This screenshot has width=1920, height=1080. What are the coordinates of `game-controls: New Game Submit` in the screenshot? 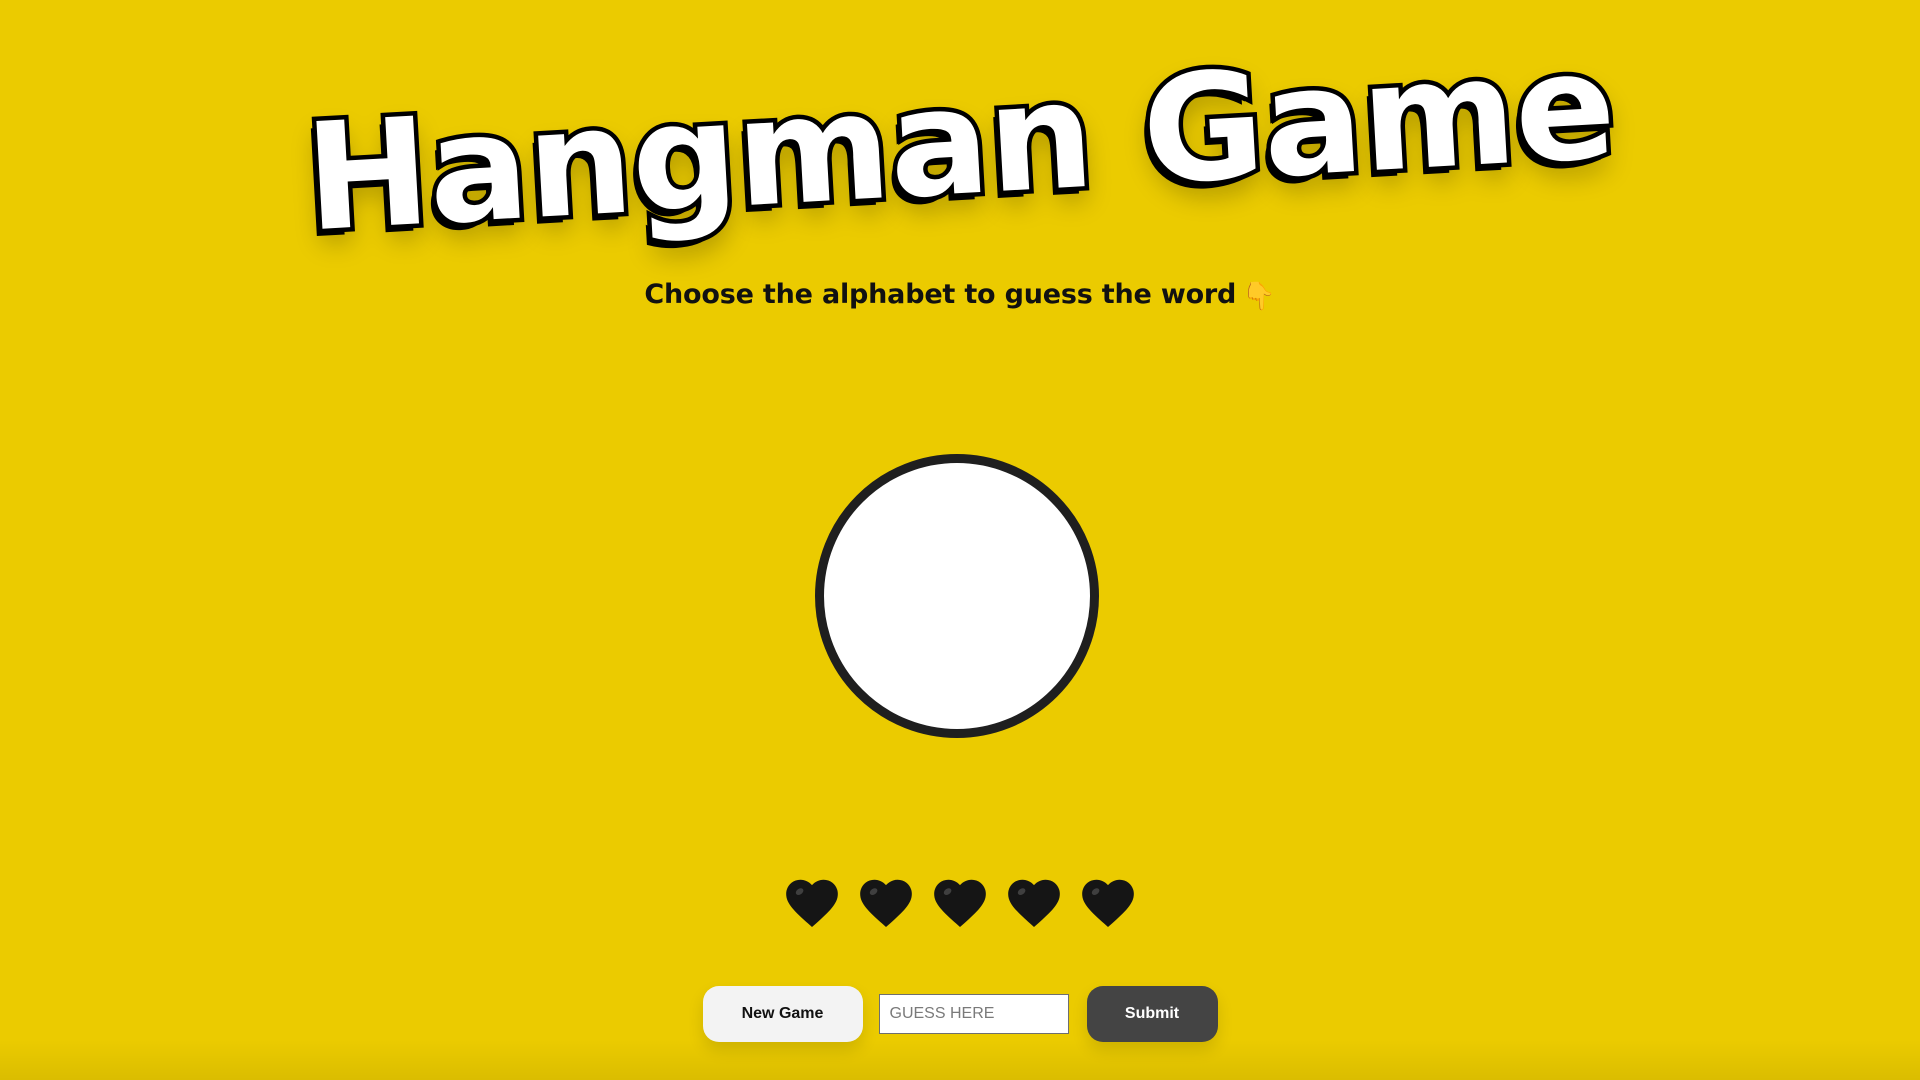 It's located at (960, 1014).